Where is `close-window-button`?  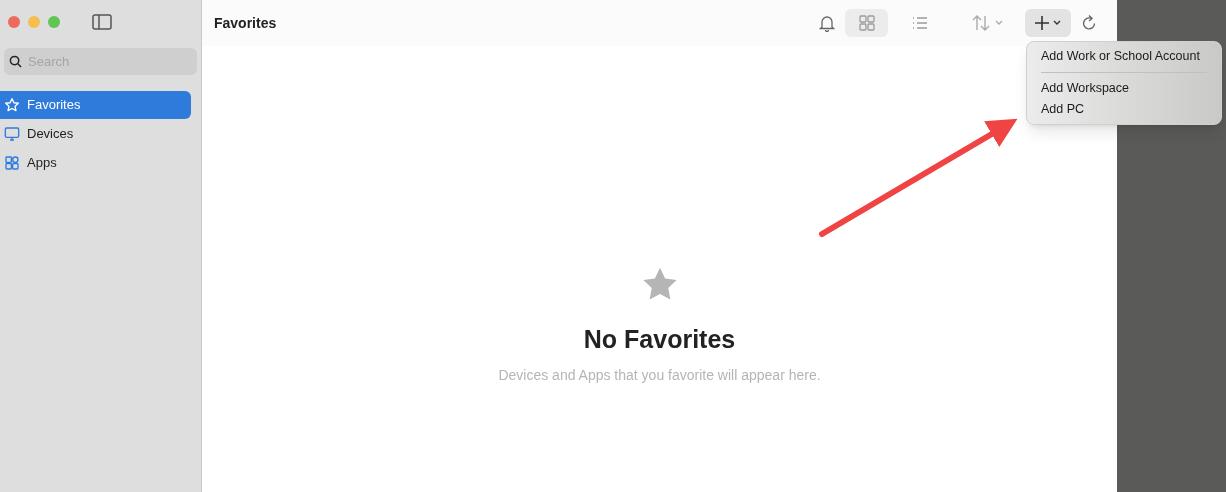
close-window-button is located at coordinates (14, 22).